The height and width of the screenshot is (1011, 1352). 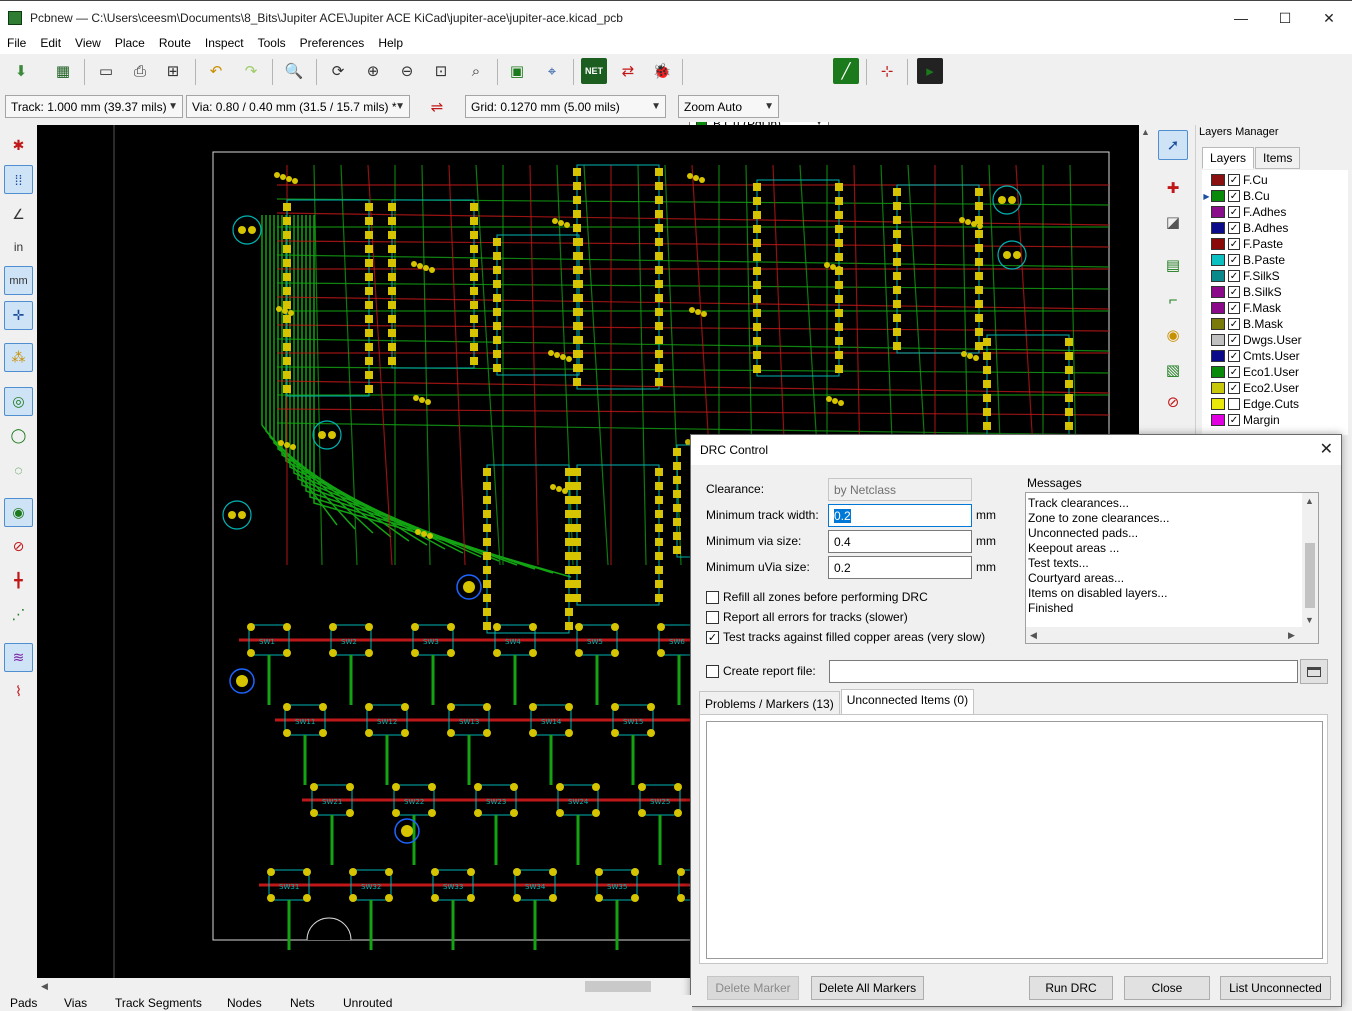 What do you see at coordinates (390, 44) in the screenshot?
I see `menu-help: Help` at bounding box center [390, 44].